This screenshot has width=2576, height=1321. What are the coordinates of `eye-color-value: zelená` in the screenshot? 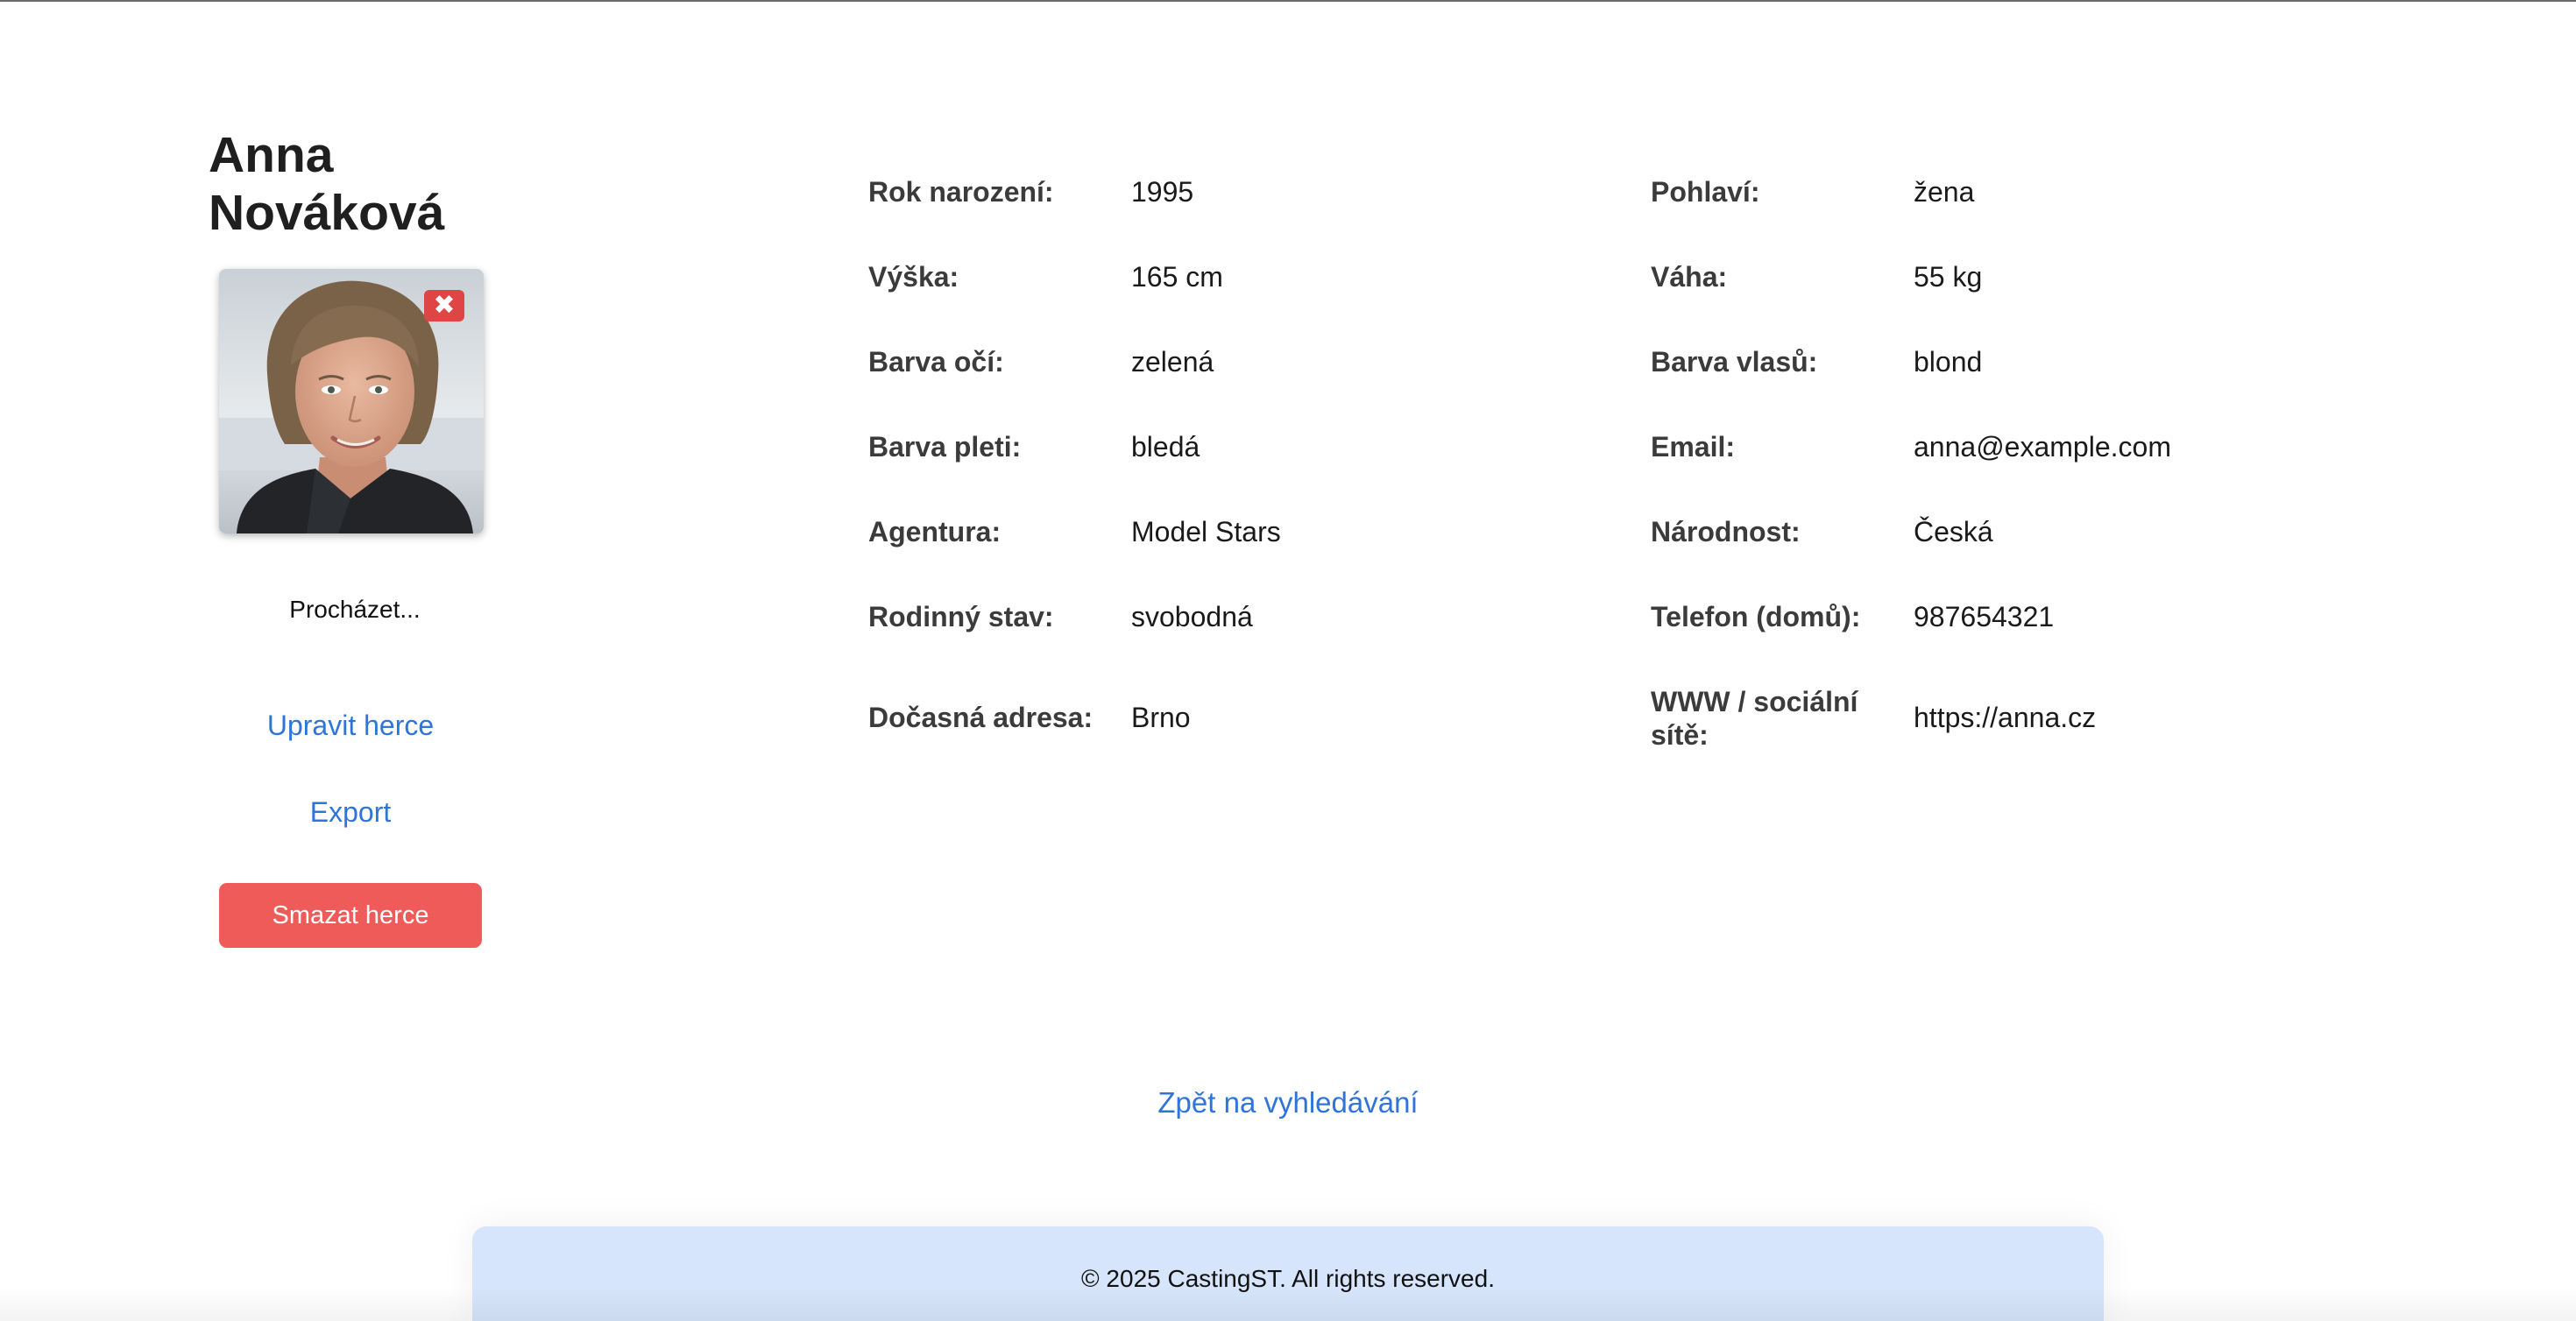 It's located at (1172, 362).